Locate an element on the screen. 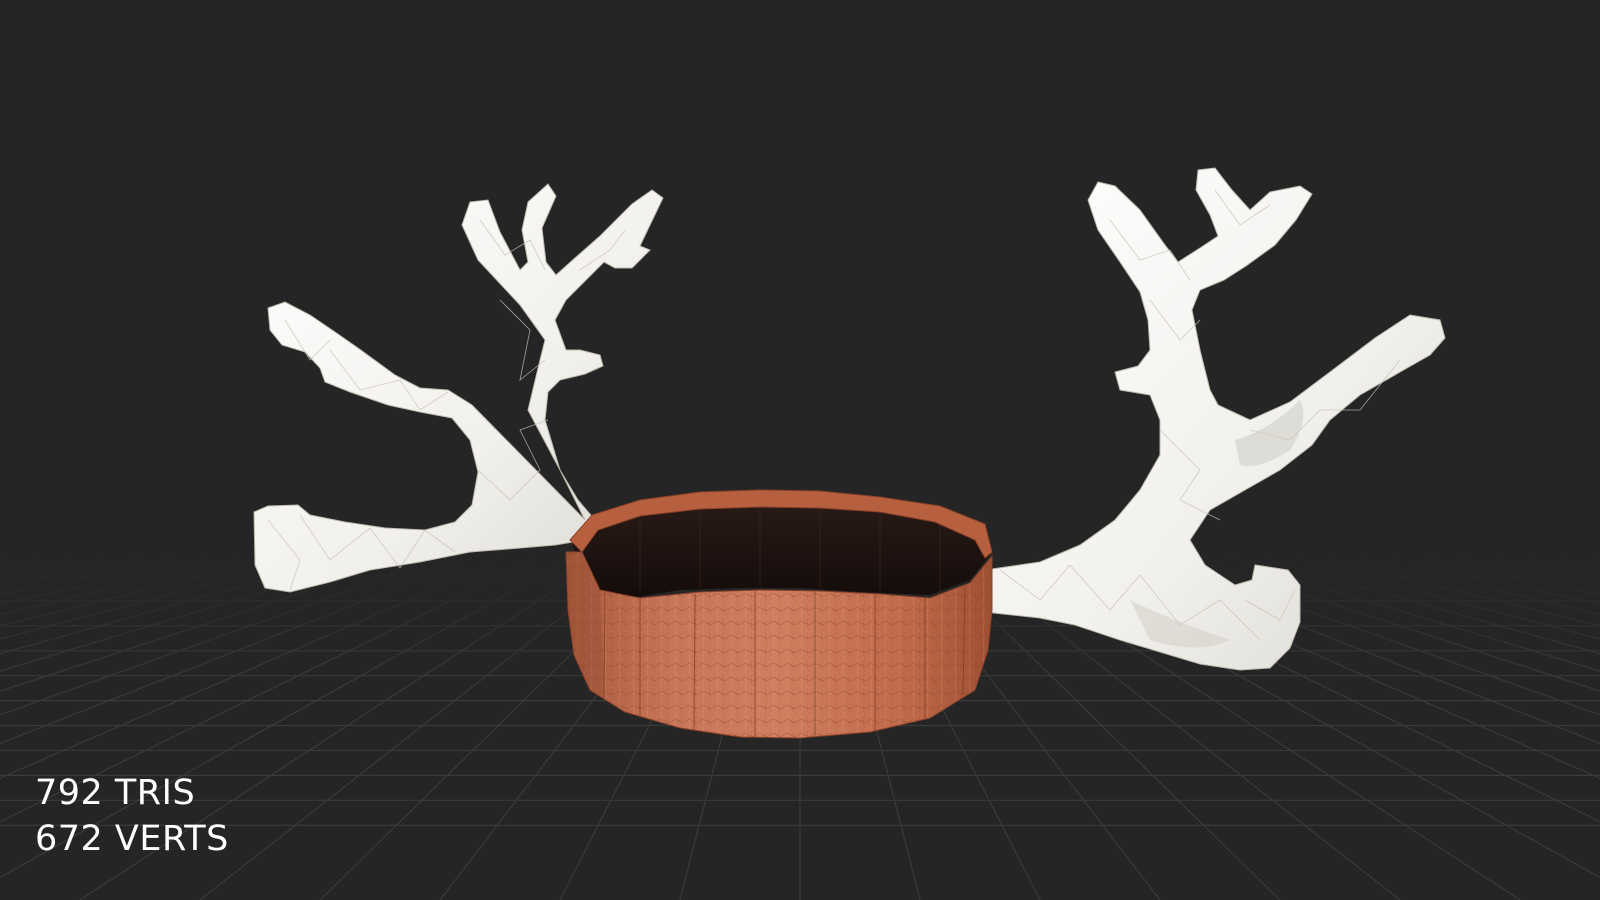 This screenshot has width=1600, height=900. leather-headband is located at coordinates (779, 614).